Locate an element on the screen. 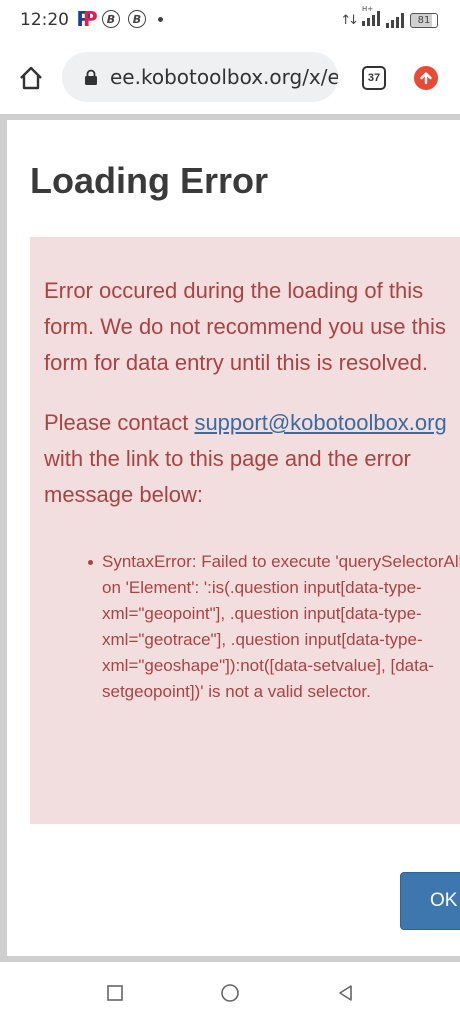 Image resolution: width=460 pixels, height=1024 pixels. ok-button: OK is located at coordinates (430, 901).